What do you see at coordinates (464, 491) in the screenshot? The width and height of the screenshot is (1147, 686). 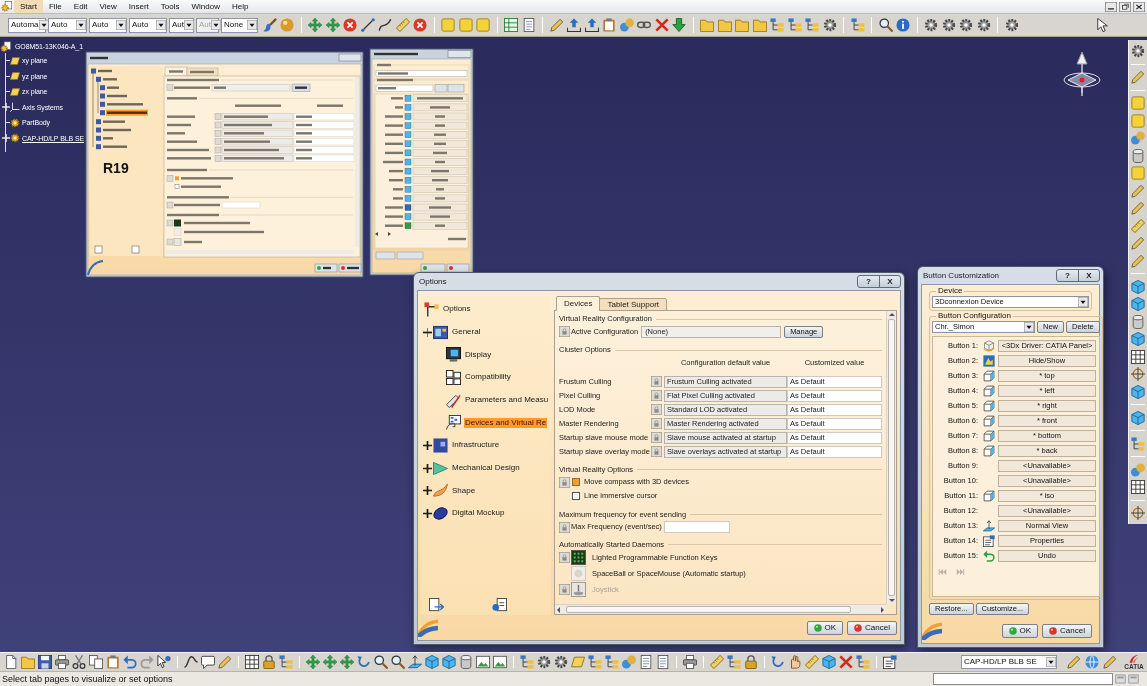 I see `tree-item: Shape` at bounding box center [464, 491].